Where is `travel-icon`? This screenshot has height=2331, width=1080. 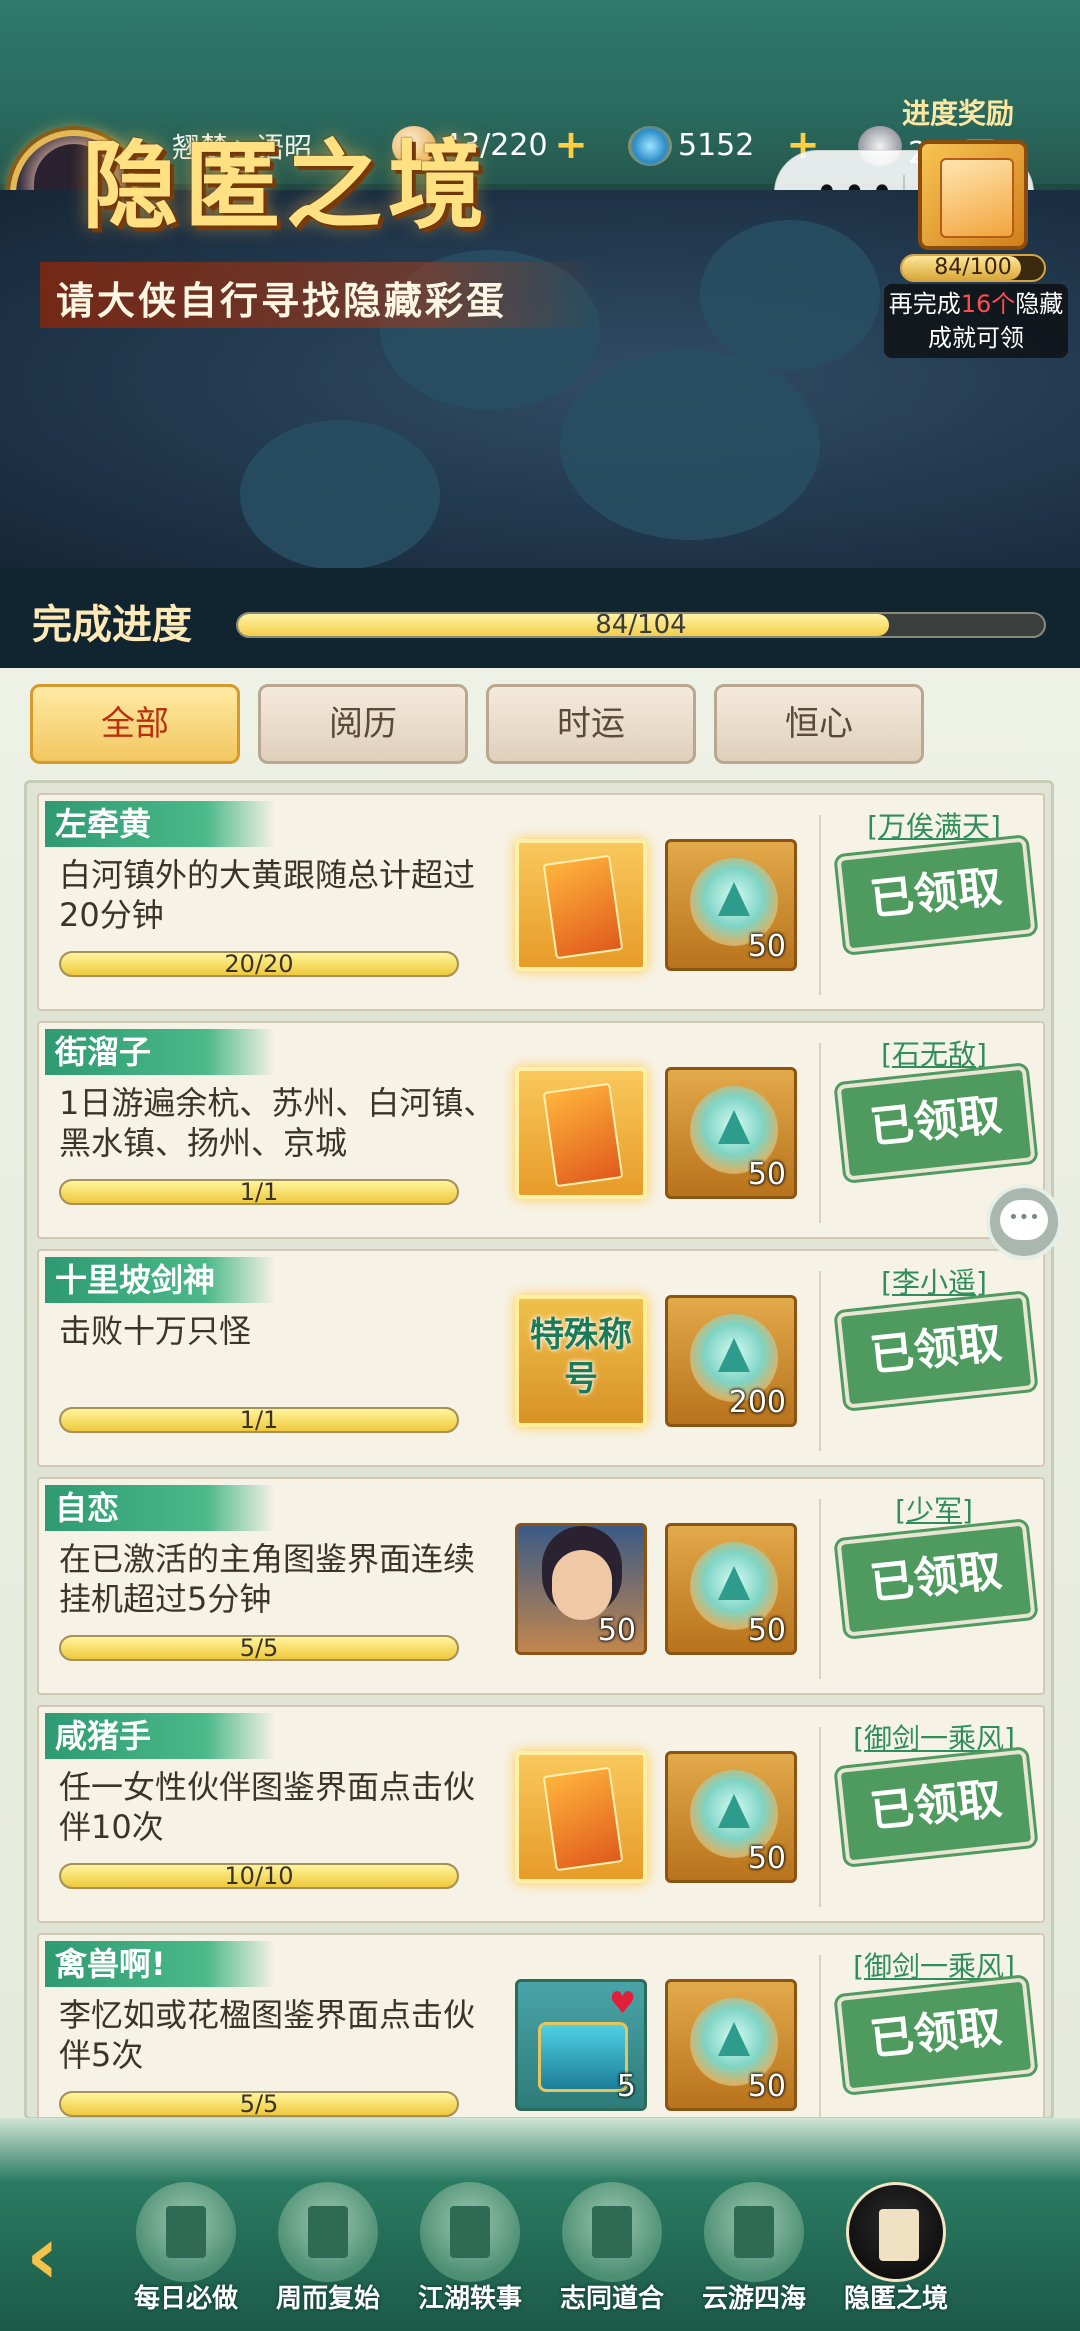
travel-icon is located at coordinates (754, 2232).